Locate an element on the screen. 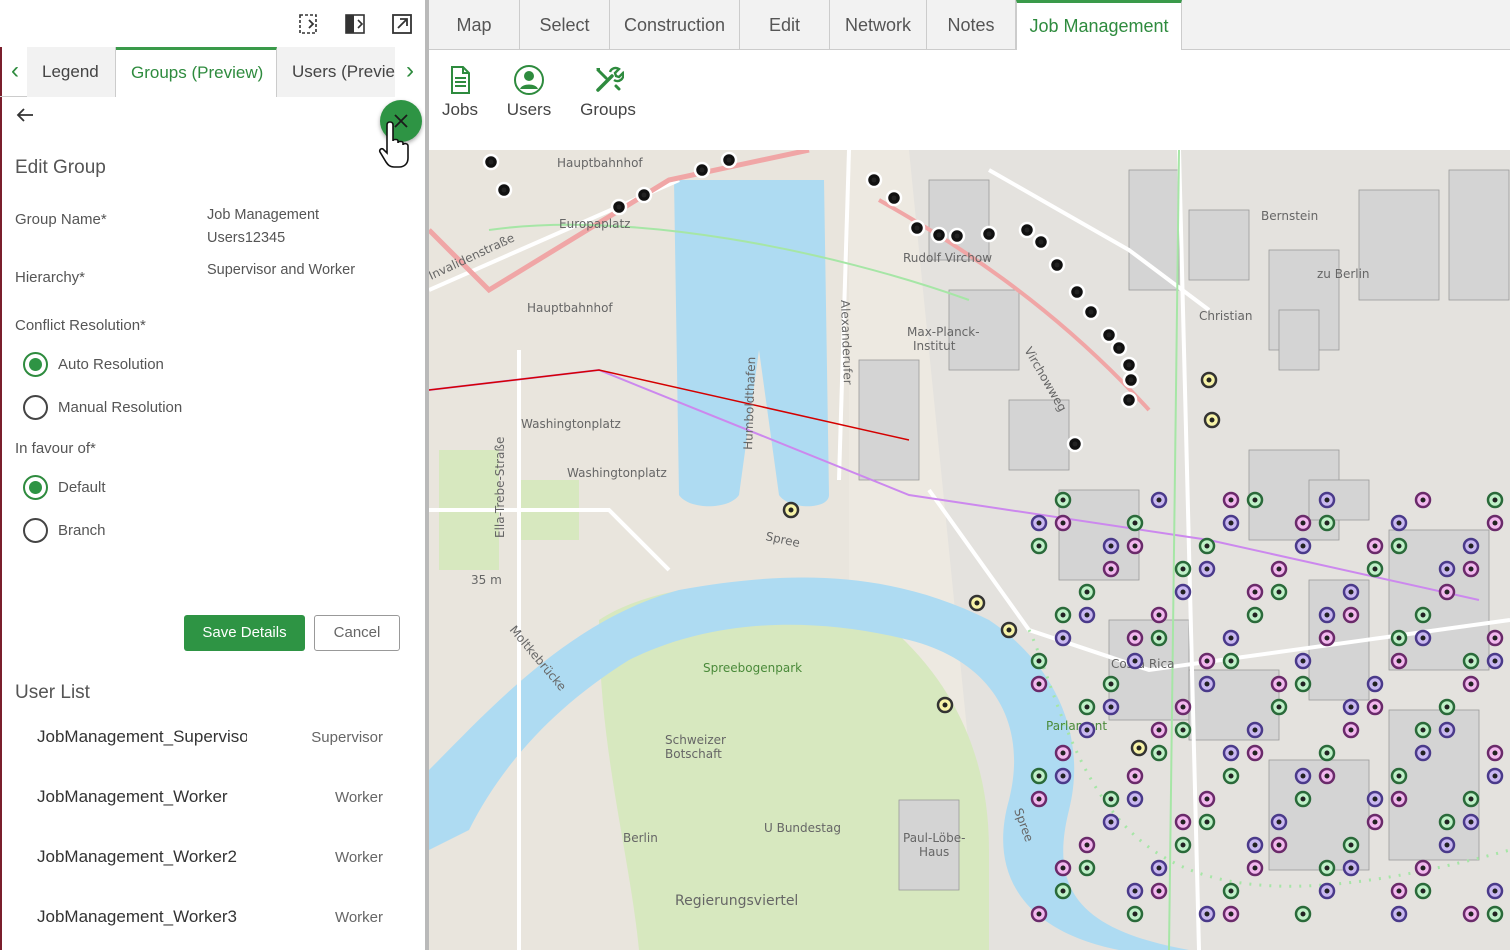 The image size is (1510, 950). tab-edit: Edit is located at coordinates (785, 25).